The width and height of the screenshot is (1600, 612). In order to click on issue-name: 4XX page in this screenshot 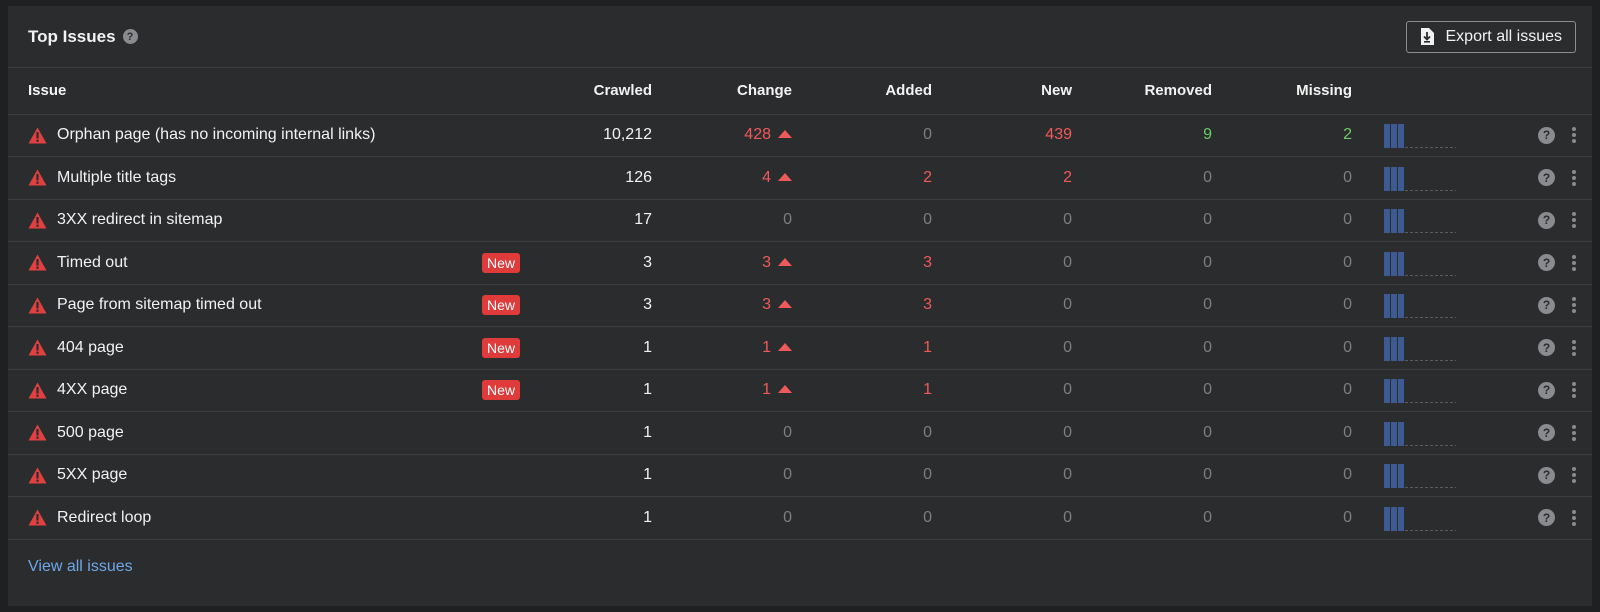, I will do `click(92, 390)`.